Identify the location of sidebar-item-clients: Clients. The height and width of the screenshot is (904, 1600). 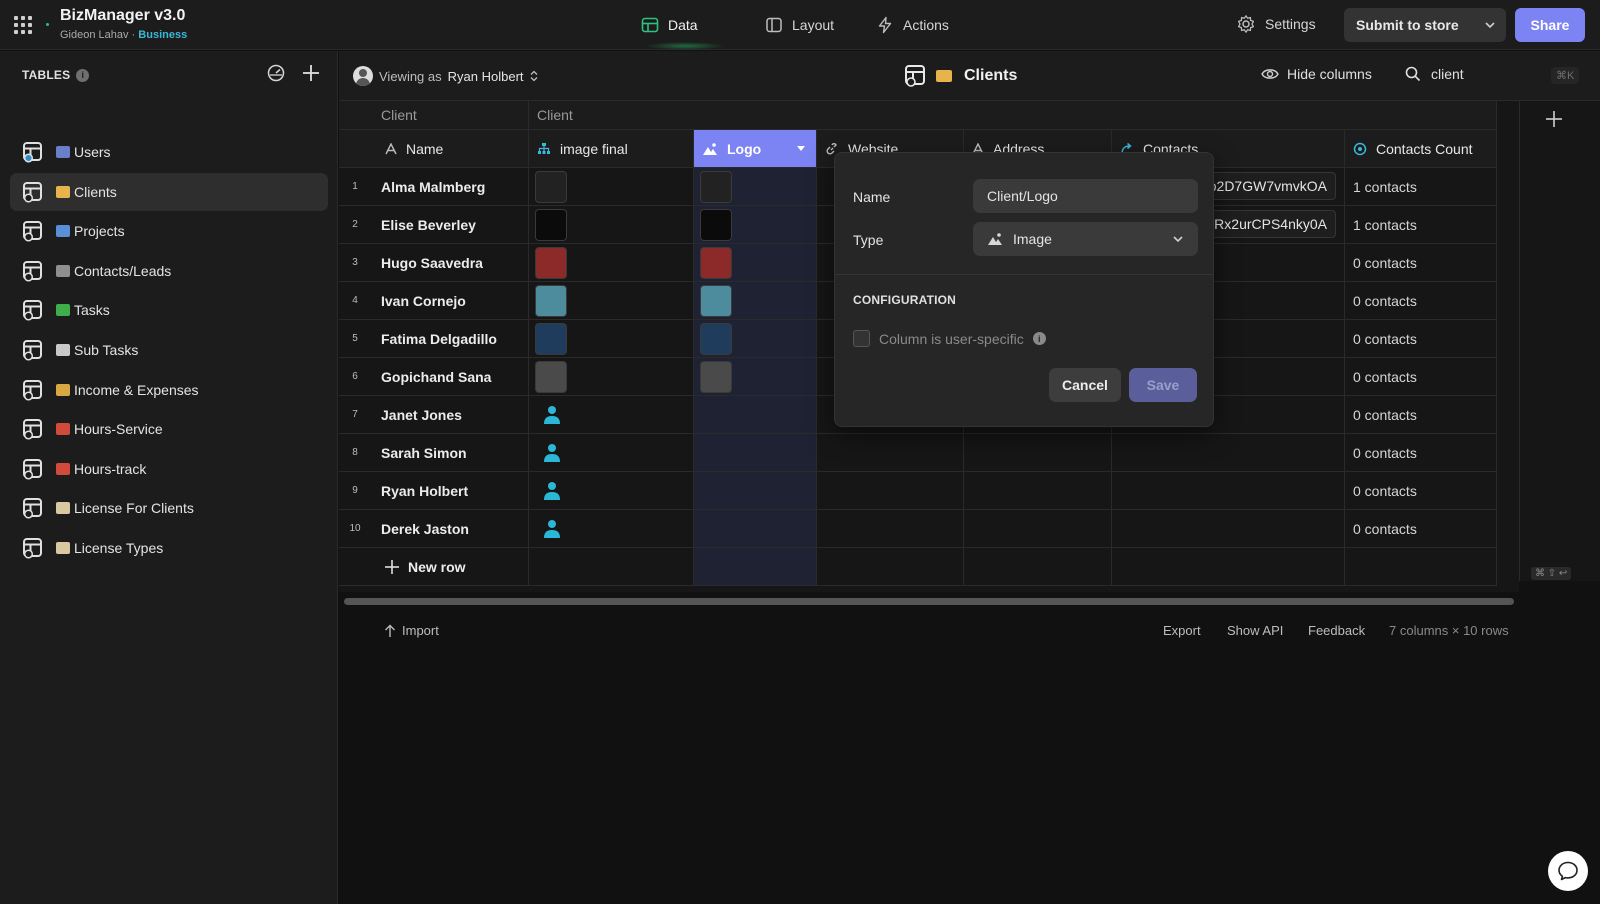
(169, 191).